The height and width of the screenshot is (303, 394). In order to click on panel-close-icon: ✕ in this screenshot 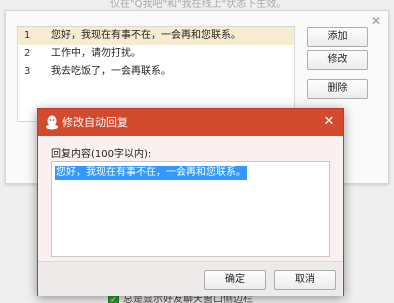, I will do `click(376, 21)`.